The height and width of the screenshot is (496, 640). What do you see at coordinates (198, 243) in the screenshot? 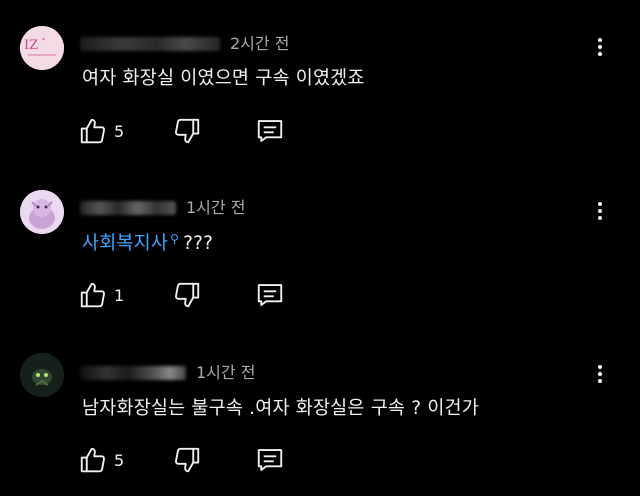
I see `comment-text-suffix: ???` at bounding box center [198, 243].